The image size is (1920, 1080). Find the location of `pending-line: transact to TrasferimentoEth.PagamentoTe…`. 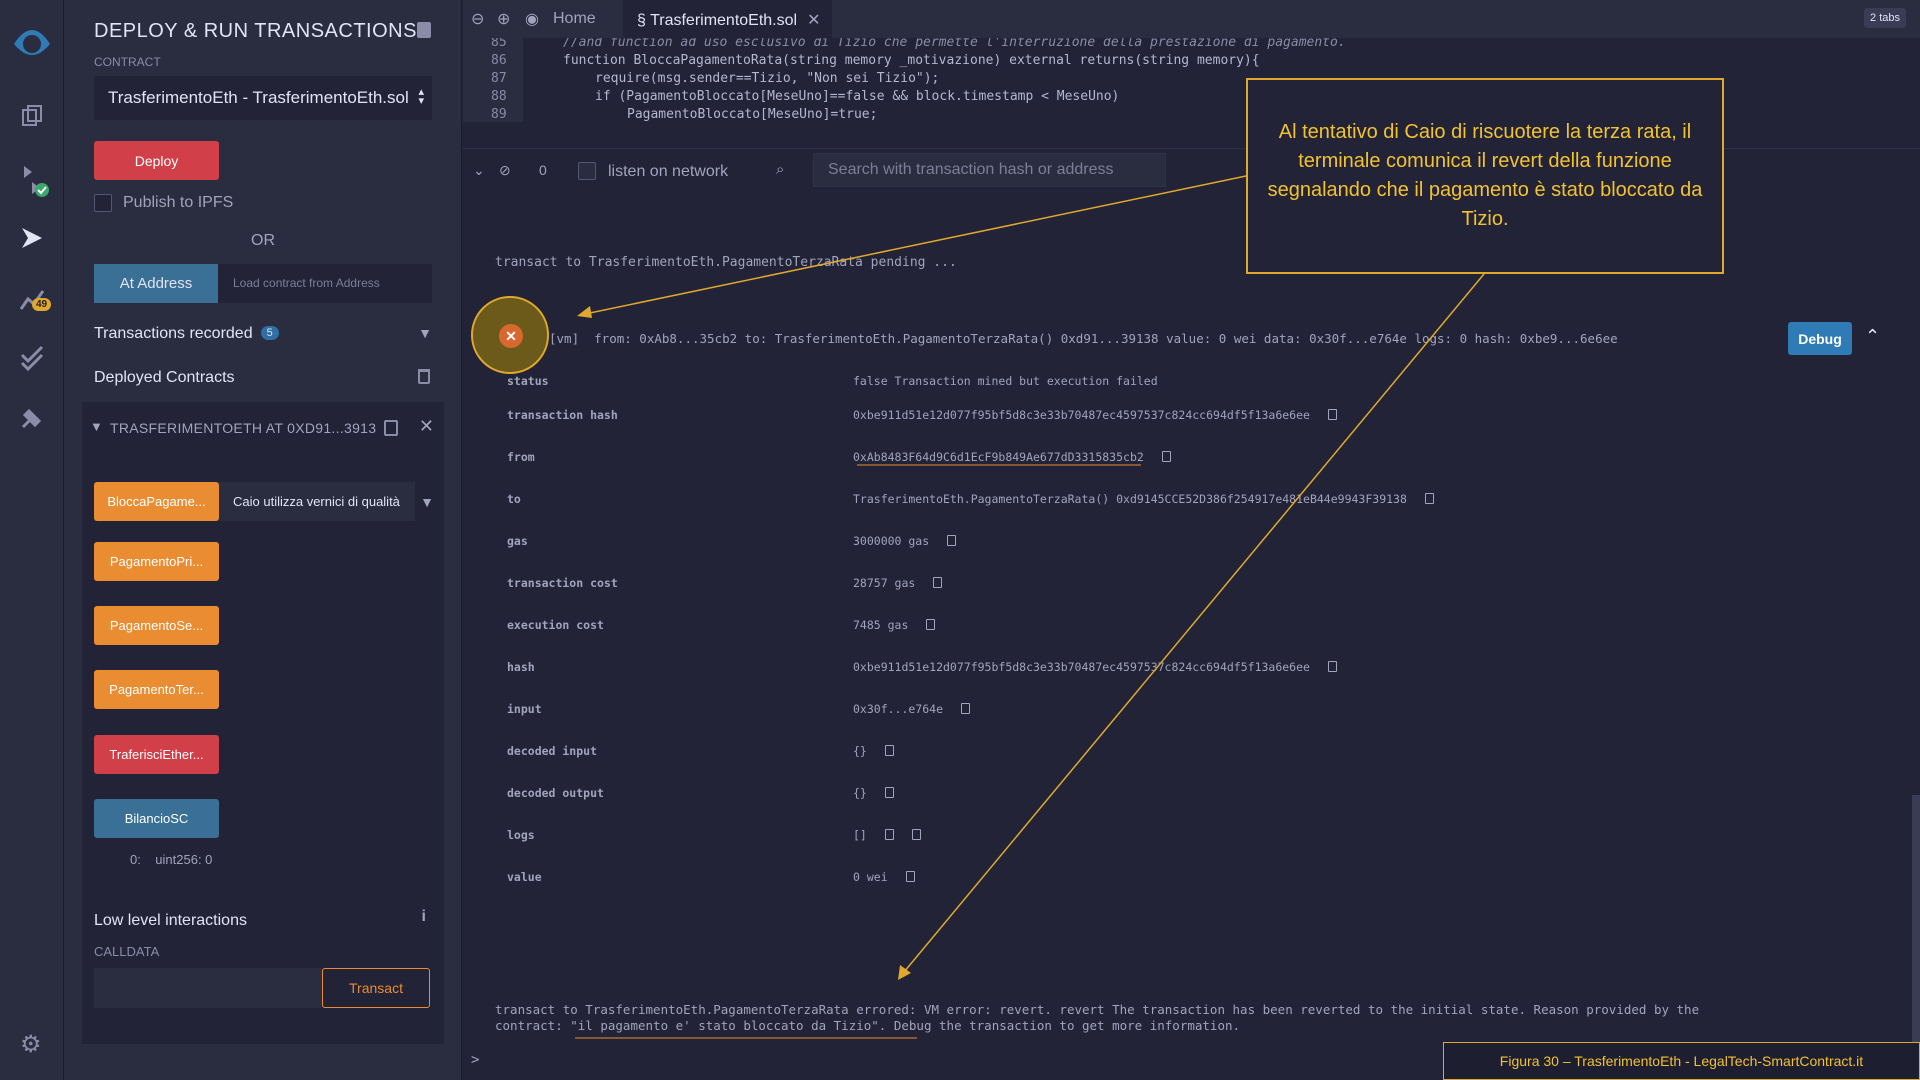

pending-line: transact to TrasferimentoEth.PagamentoTe… is located at coordinates (726, 262).